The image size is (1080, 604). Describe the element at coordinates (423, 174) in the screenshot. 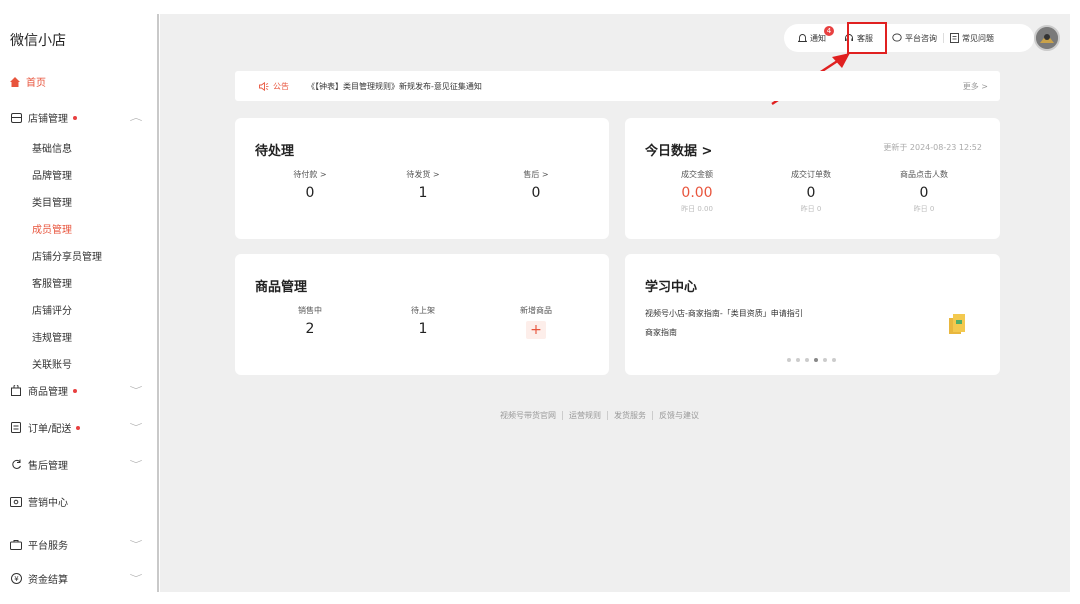

I see `stat-label: 待发货 >` at that location.